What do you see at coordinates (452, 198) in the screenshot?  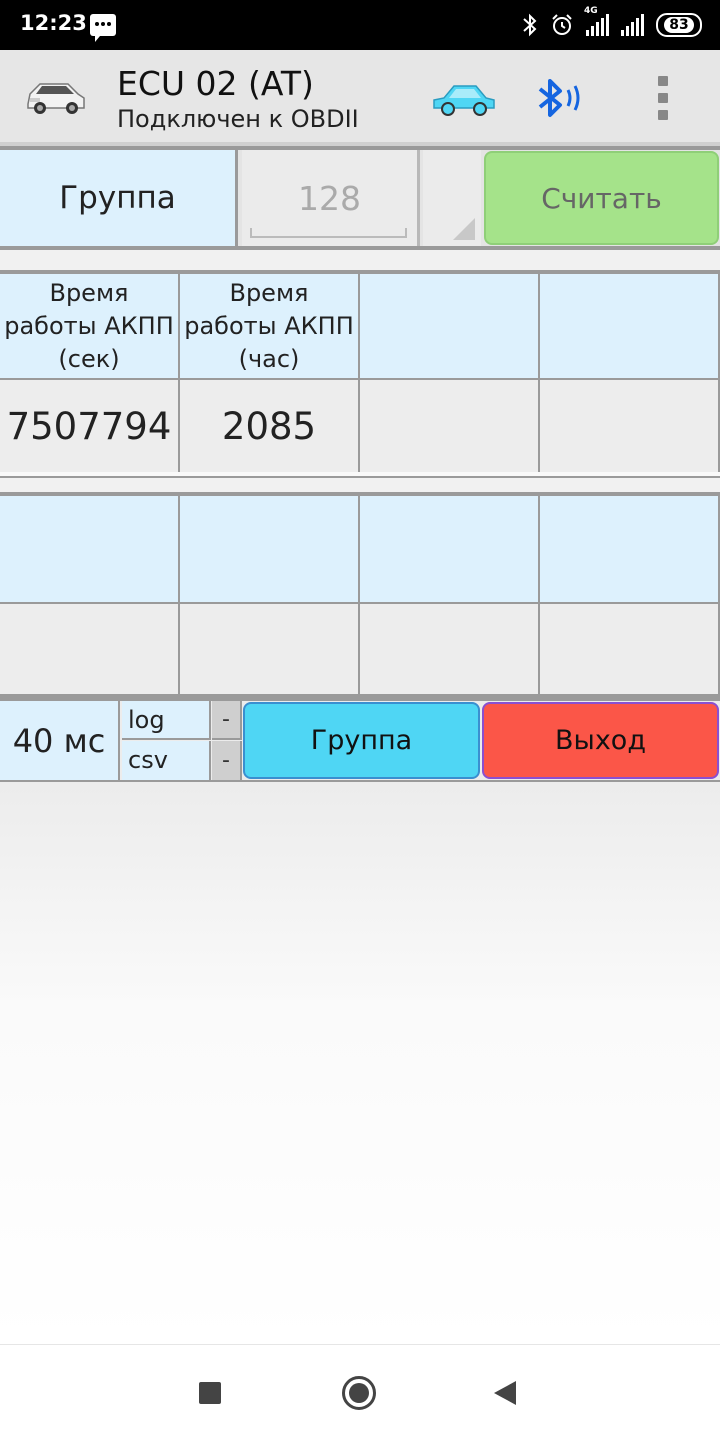 I see `group-dropdown-icon` at bounding box center [452, 198].